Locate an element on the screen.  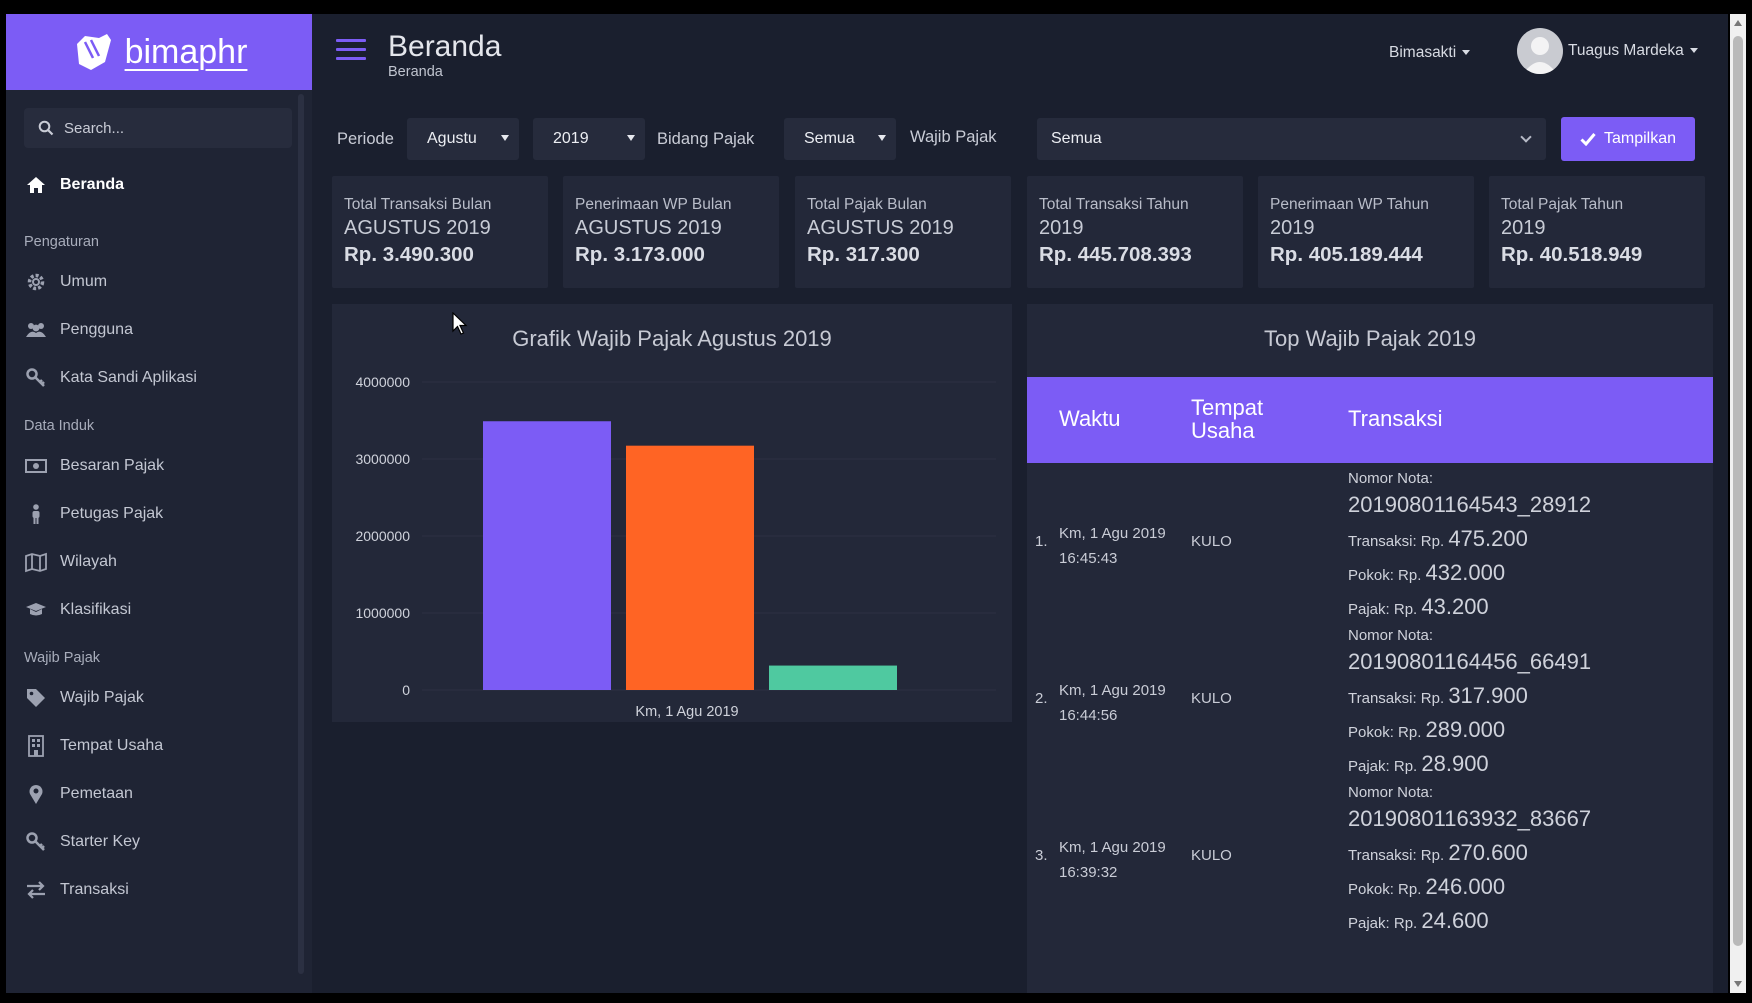
y-tick-label: 2000000 is located at coordinates (382, 536).